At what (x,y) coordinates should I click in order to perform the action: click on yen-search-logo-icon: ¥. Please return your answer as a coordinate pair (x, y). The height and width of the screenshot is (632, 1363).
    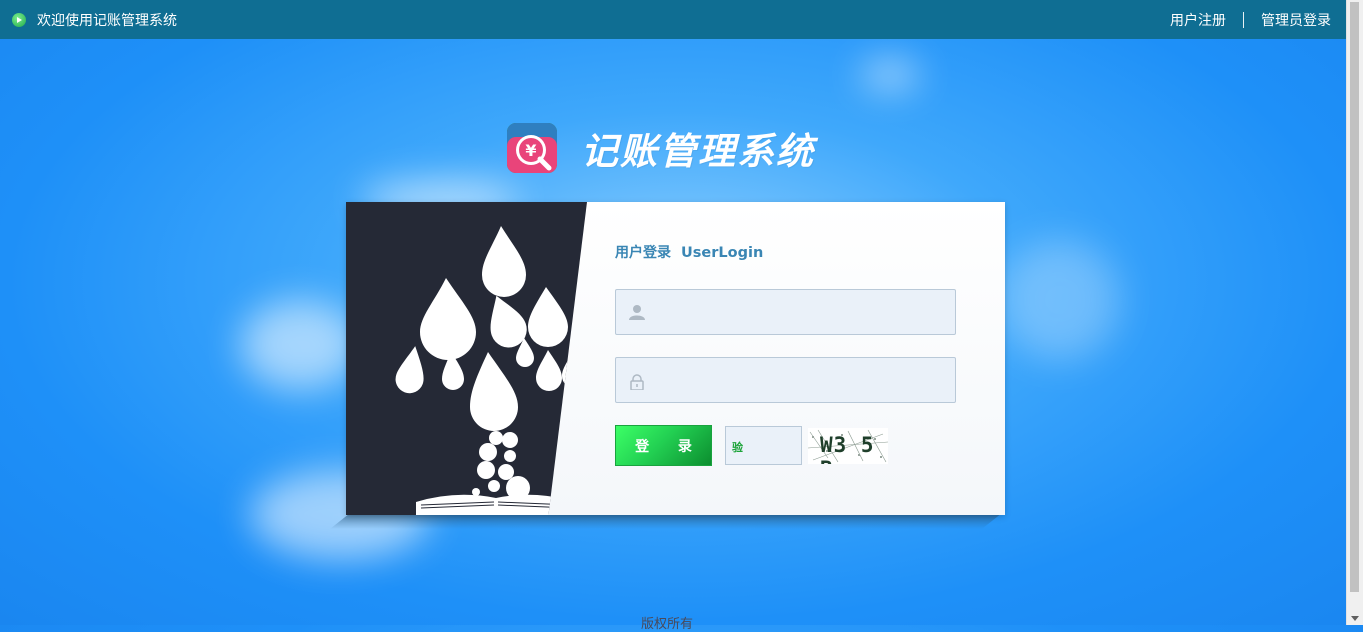
    Looking at the image, I should click on (532, 148).